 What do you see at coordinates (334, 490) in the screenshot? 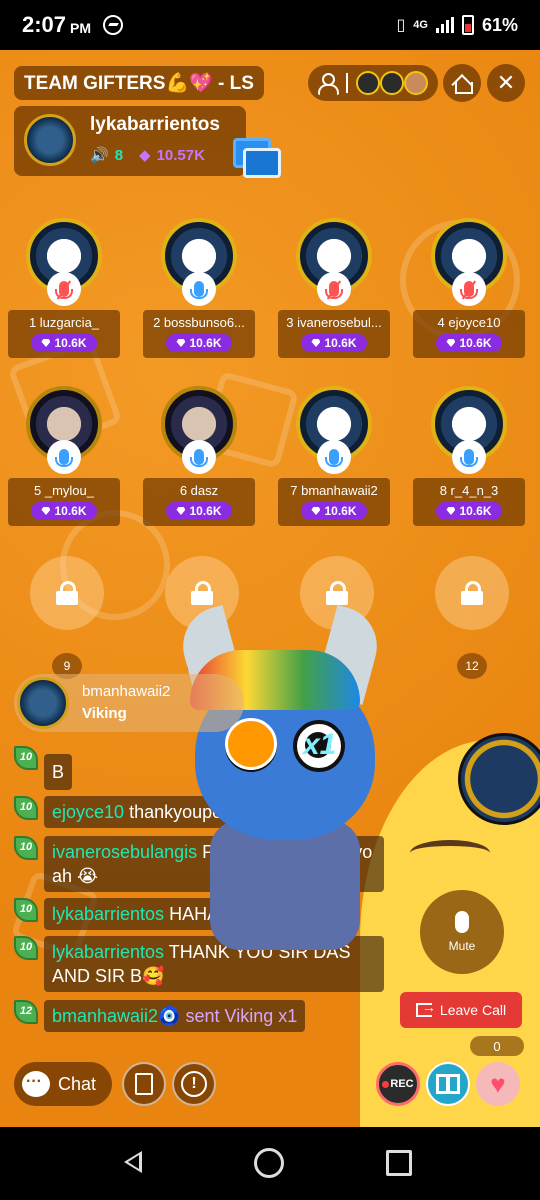
I see `seat-name: 7 bmanhawaii2` at bounding box center [334, 490].